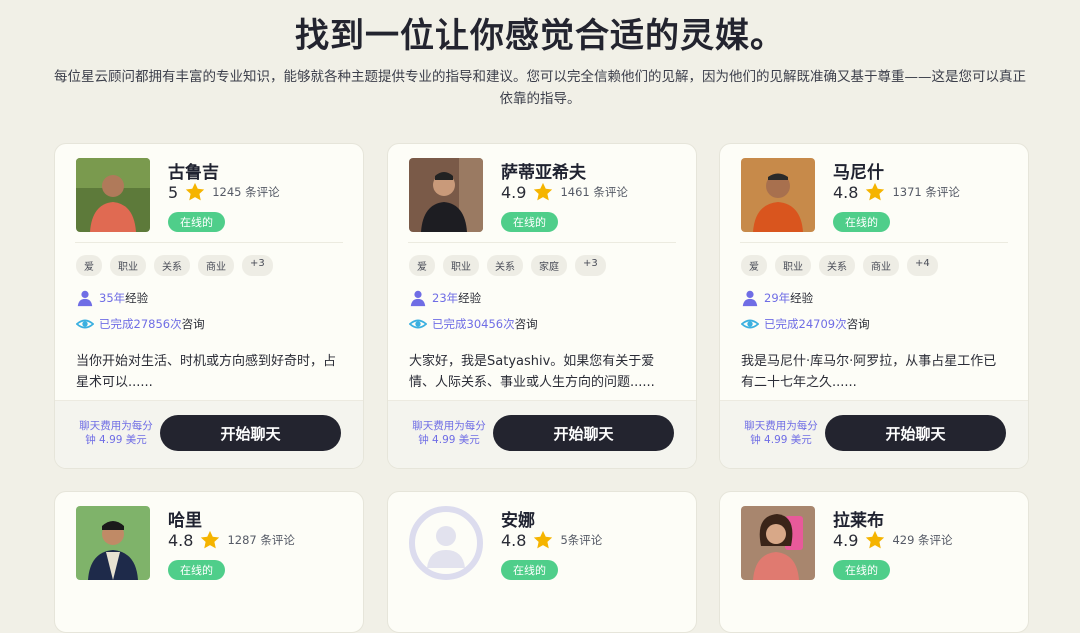 The width and height of the screenshot is (1080, 633). I want to click on review-count: 5条评论, so click(581, 540).